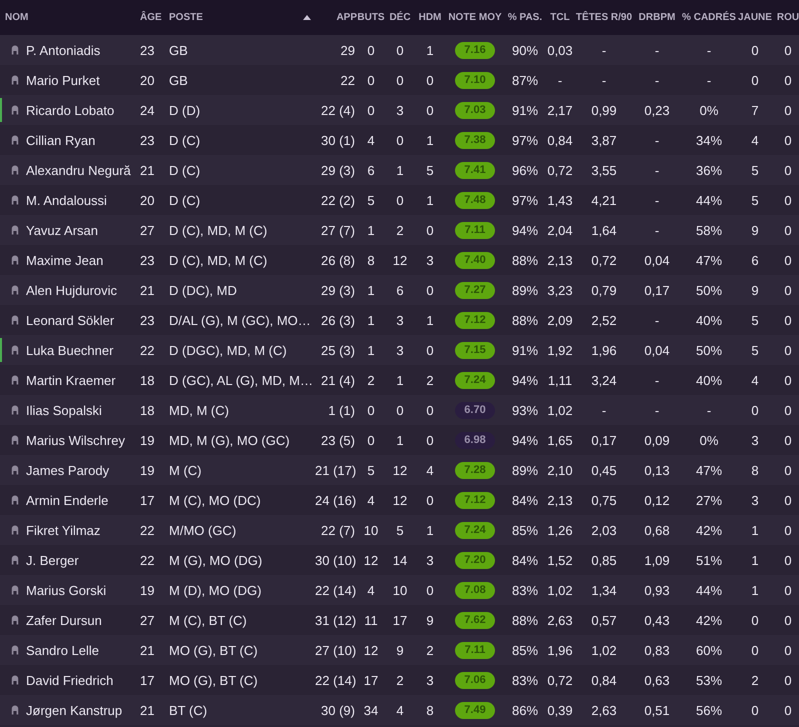 The height and width of the screenshot is (727, 799). Describe the element at coordinates (336, 680) in the screenshot. I see `table-cell: 22 (14)` at that location.